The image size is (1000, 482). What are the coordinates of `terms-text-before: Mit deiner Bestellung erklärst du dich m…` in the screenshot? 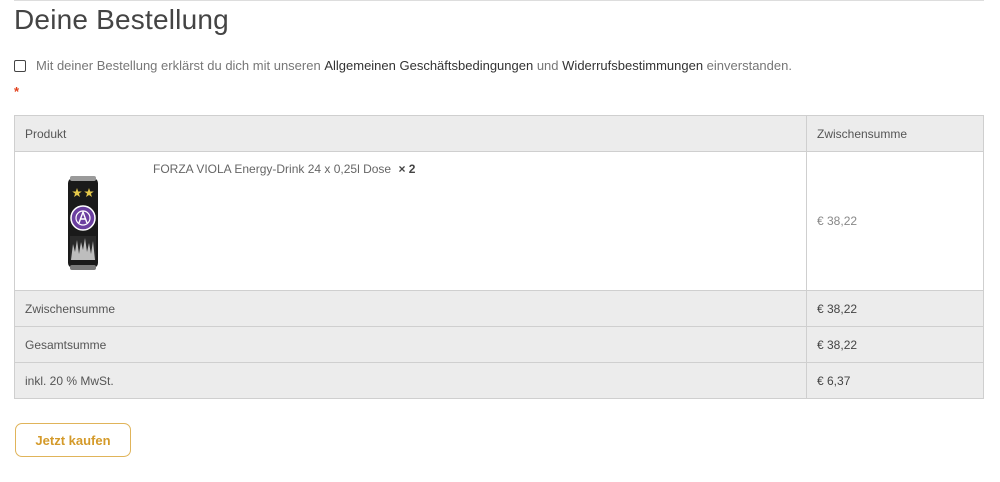 It's located at (178, 65).